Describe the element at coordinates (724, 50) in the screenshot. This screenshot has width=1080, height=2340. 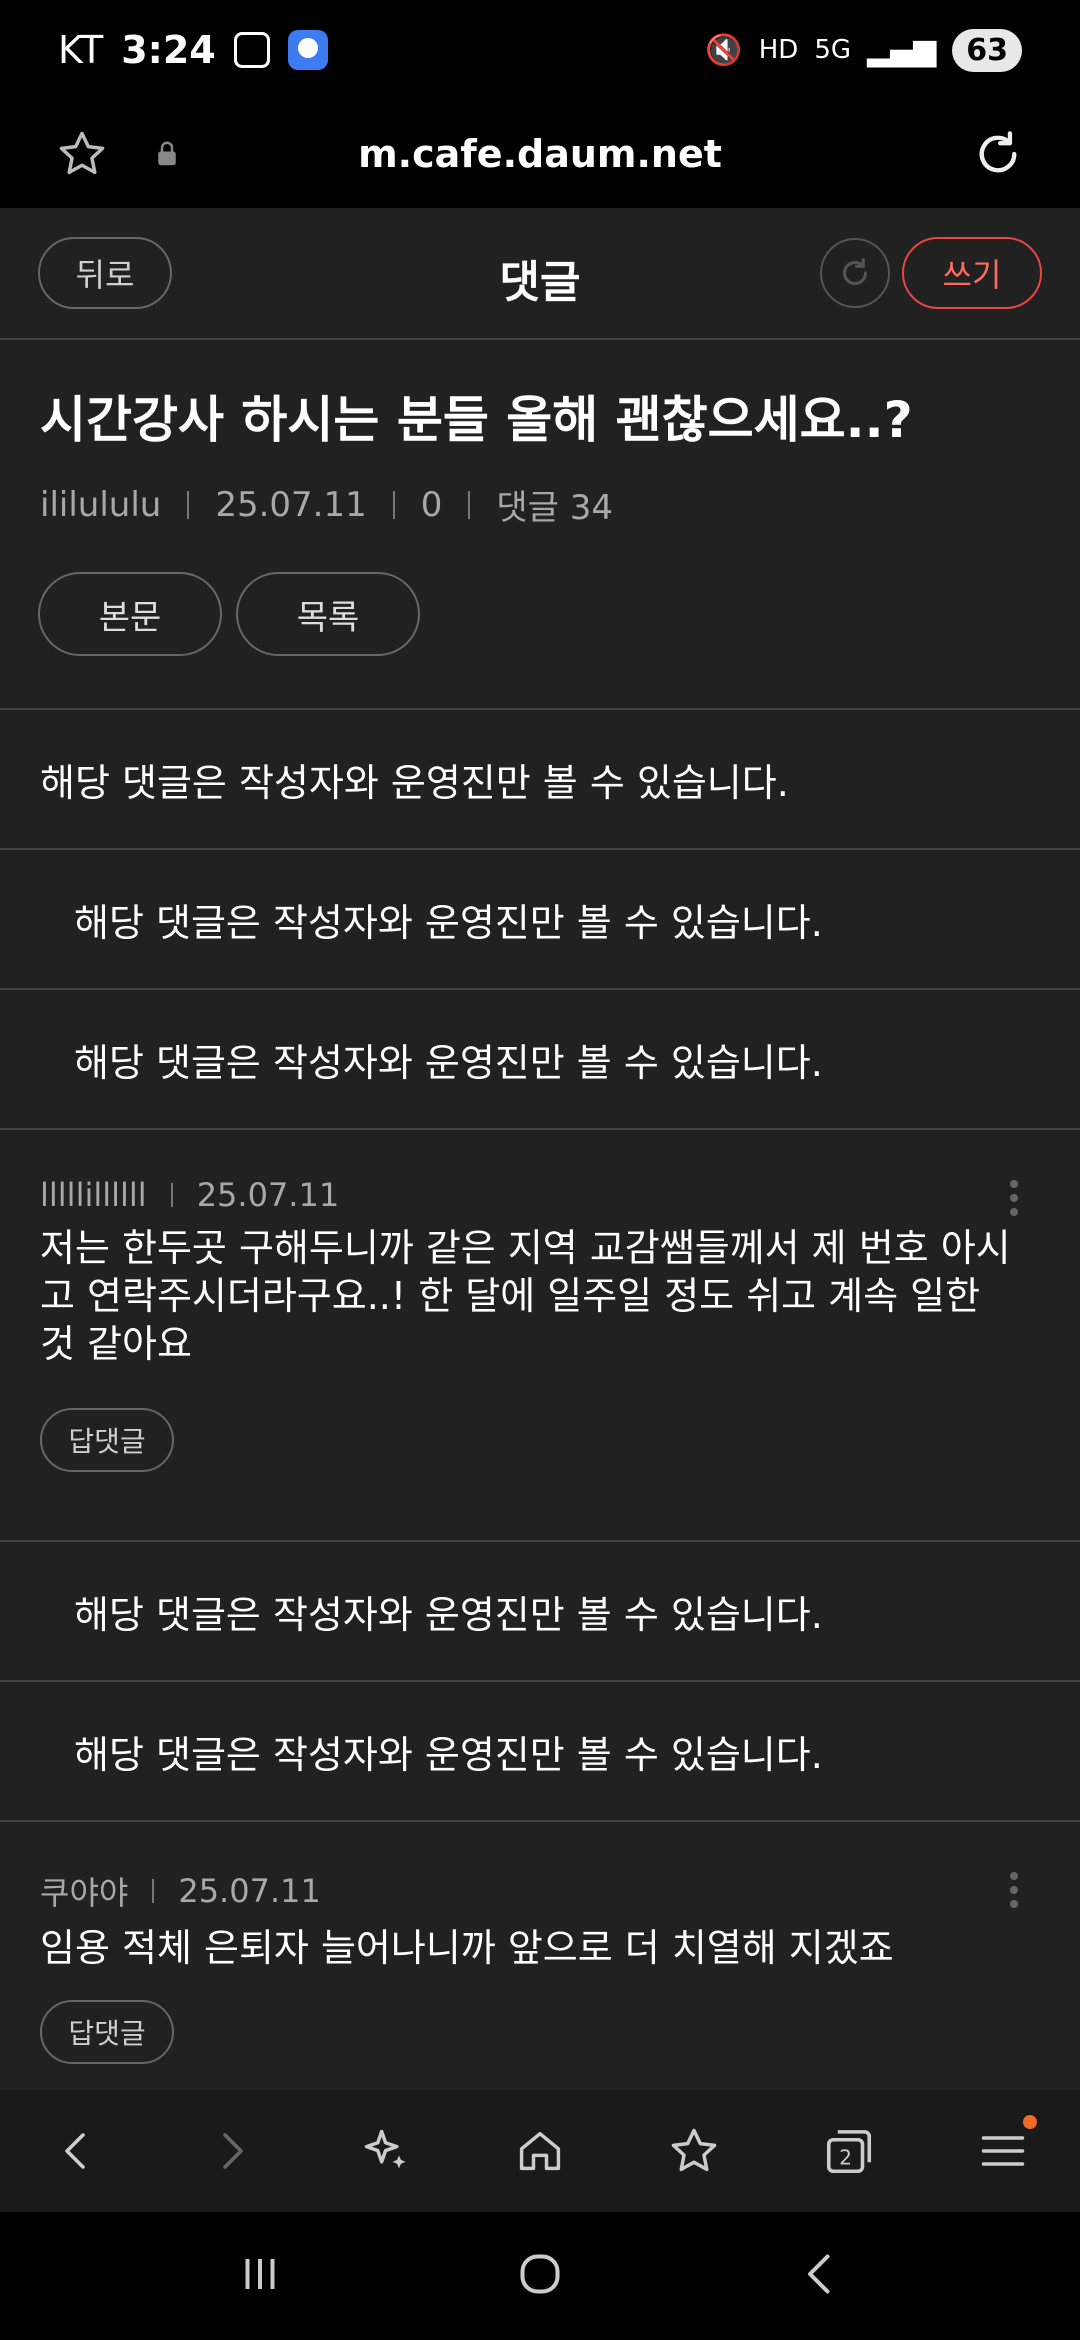
I see `mute-icon: 🔇` at that location.